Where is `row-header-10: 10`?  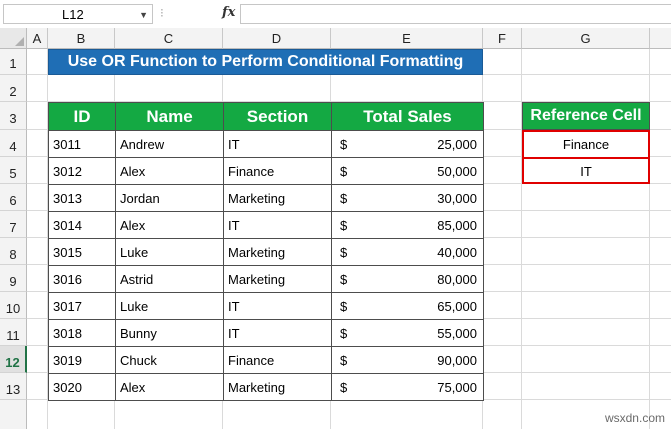
row-header-10: 10 is located at coordinates (13, 305).